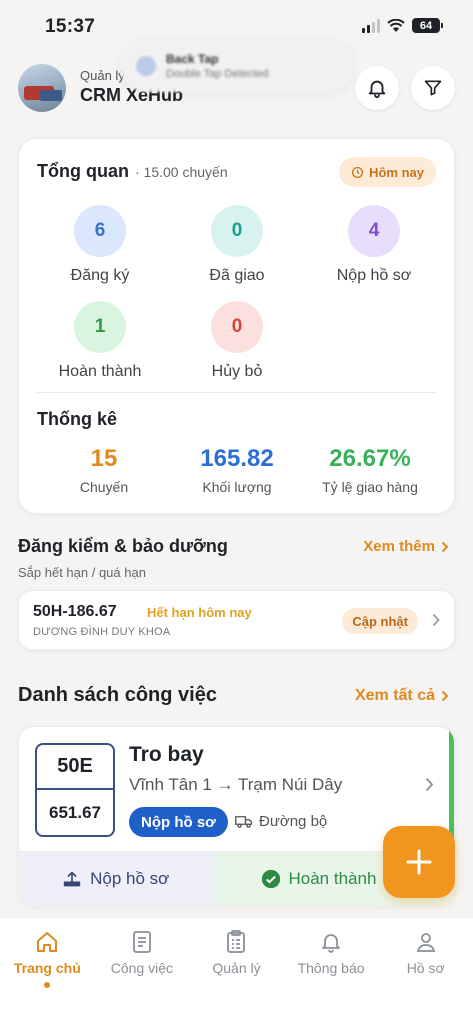 This screenshot has width=473, height=1024. What do you see at coordinates (47, 942) in the screenshot?
I see `home-icon` at bounding box center [47, 942].